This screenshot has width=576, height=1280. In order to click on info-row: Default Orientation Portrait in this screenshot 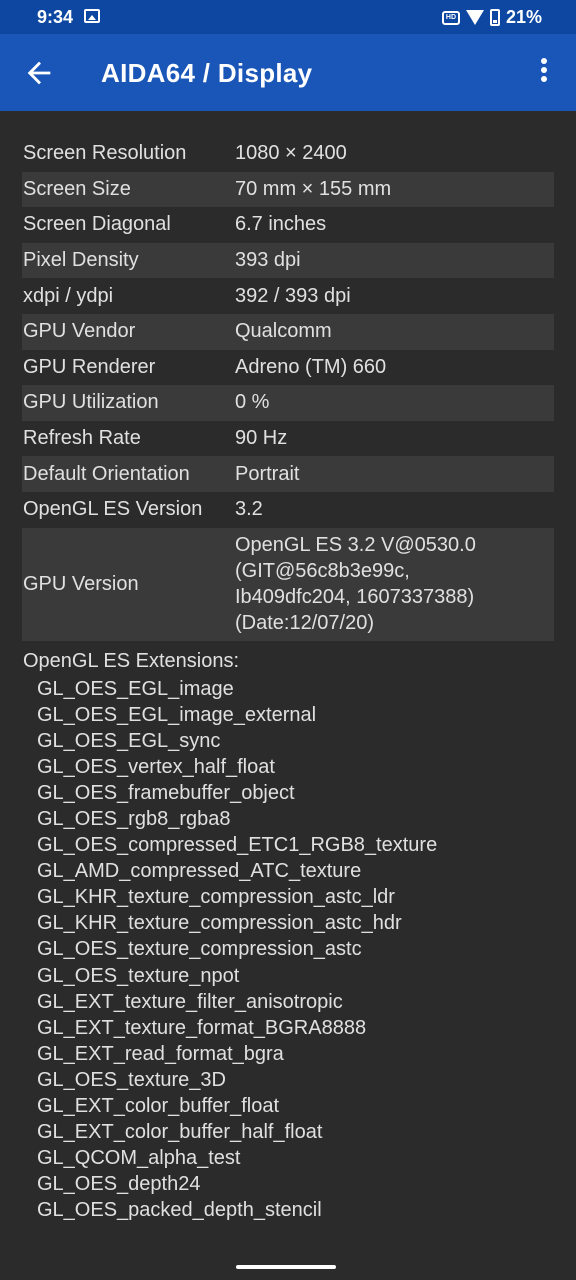, I will do `click(288, 474)`.